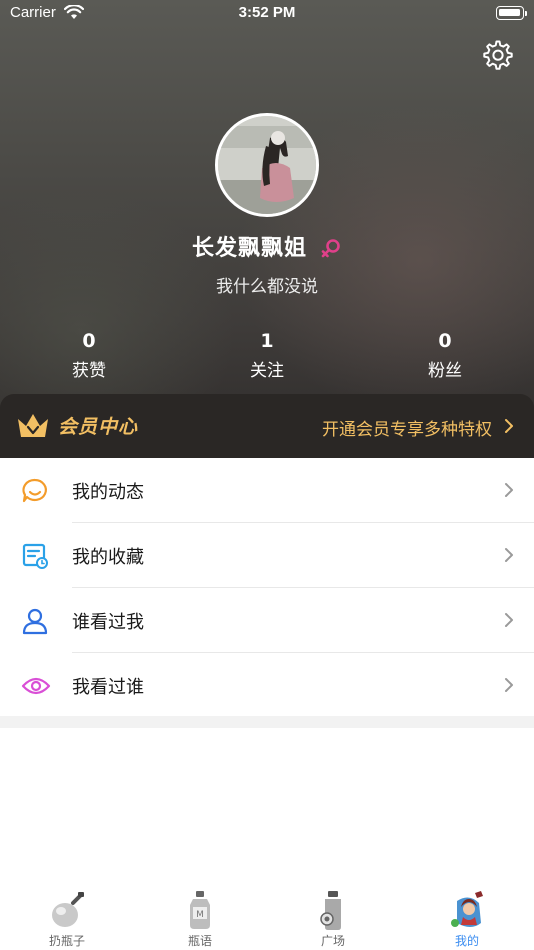  What do you see at coordinates (267, 426) in the screenshot?
I see `vip-center-banner: 会员中心 开通会员专享多种特权` at bounding box center [267, 426].